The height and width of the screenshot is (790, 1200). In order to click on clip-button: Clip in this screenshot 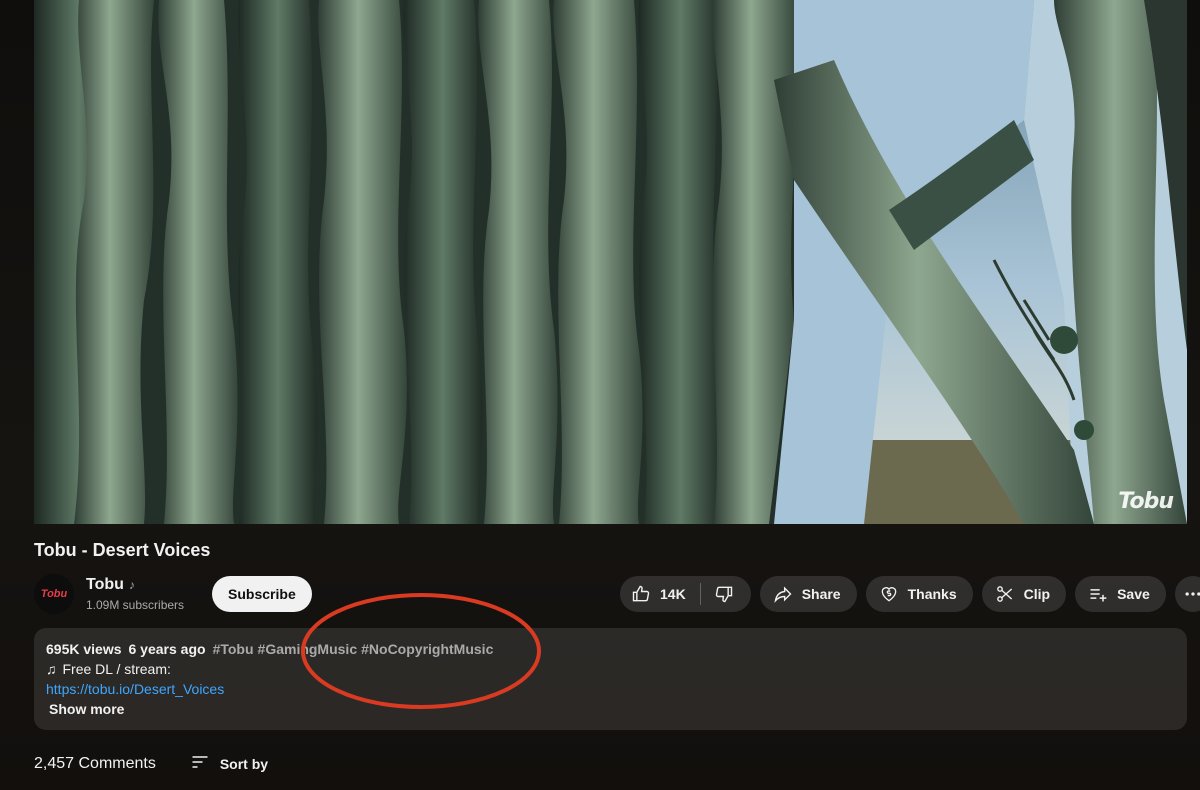, I will do `click(1024, 594)`.